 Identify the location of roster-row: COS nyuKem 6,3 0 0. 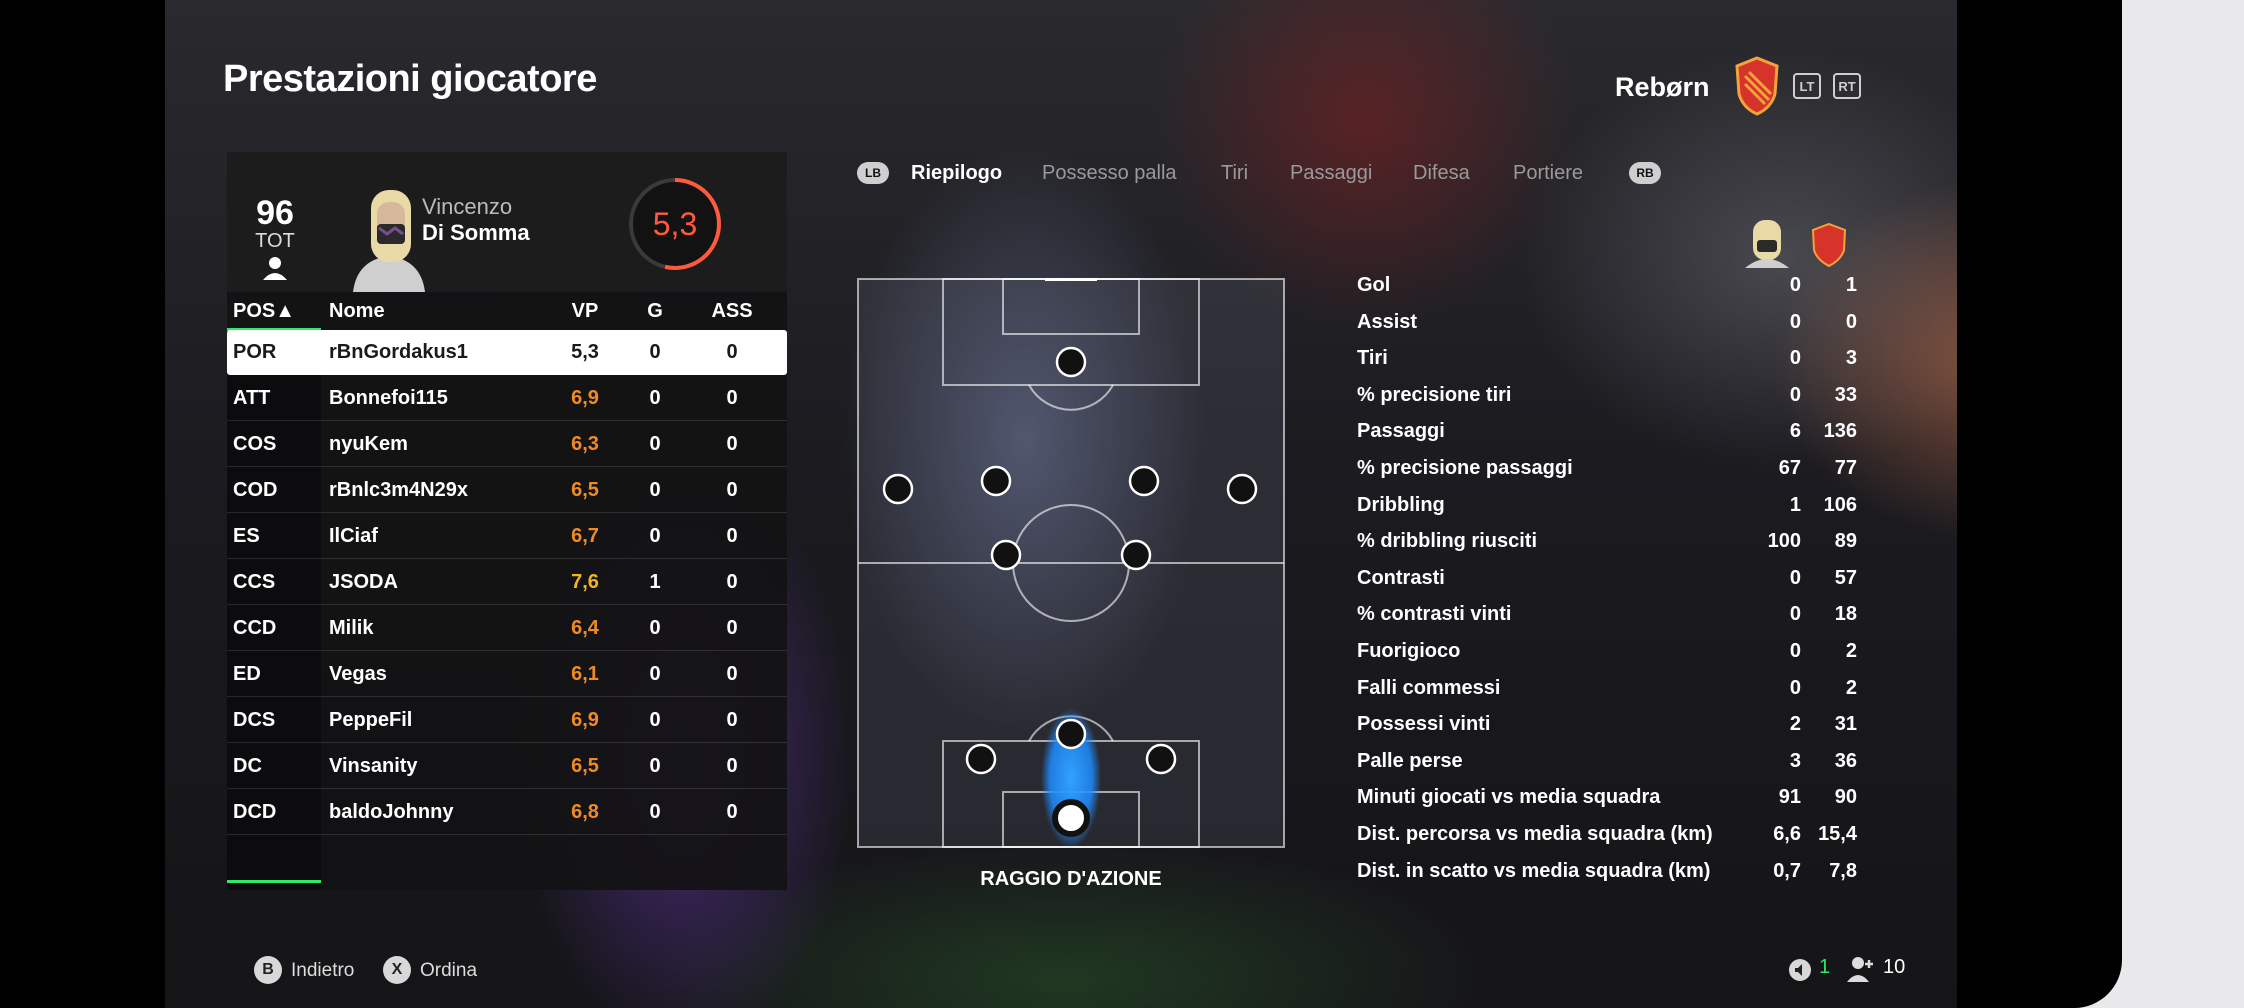
(507, 444).